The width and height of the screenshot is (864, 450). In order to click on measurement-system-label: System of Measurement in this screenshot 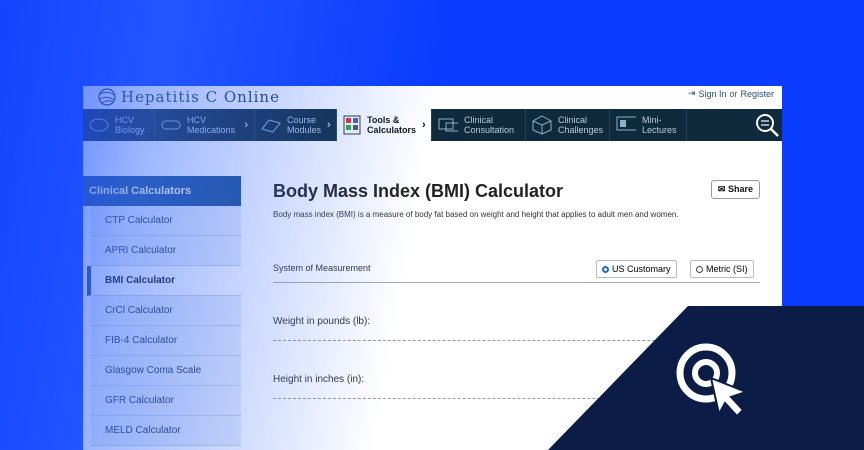, I will do `click(322, 268)`.